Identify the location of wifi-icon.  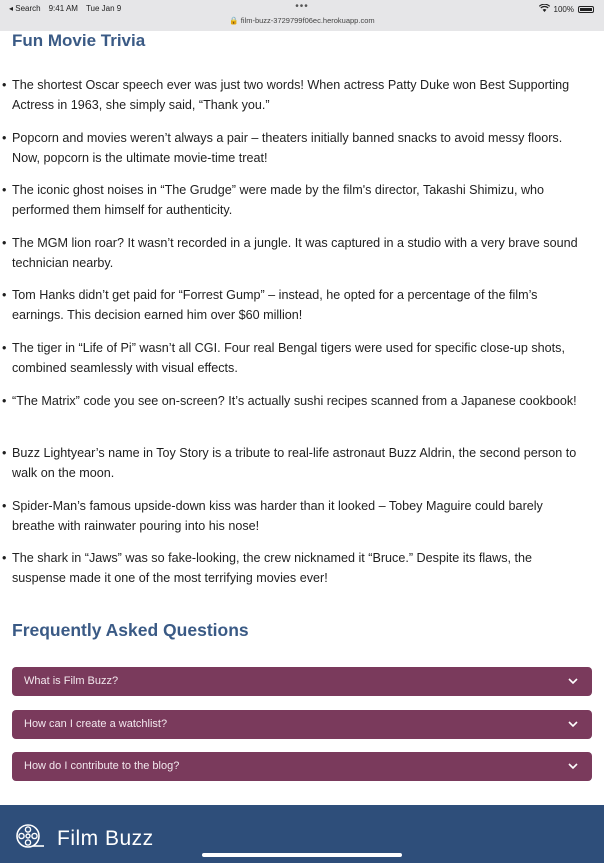
(544, 8).